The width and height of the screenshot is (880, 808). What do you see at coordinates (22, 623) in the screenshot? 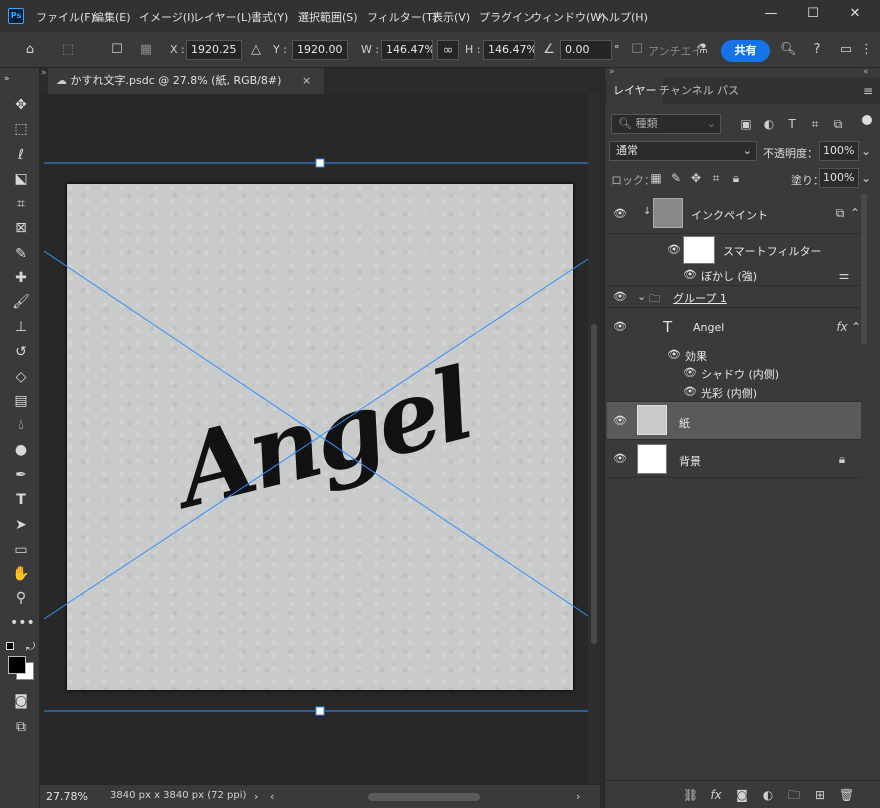
I see `more-tools-icon: •••` at bounding box center [22, 623].